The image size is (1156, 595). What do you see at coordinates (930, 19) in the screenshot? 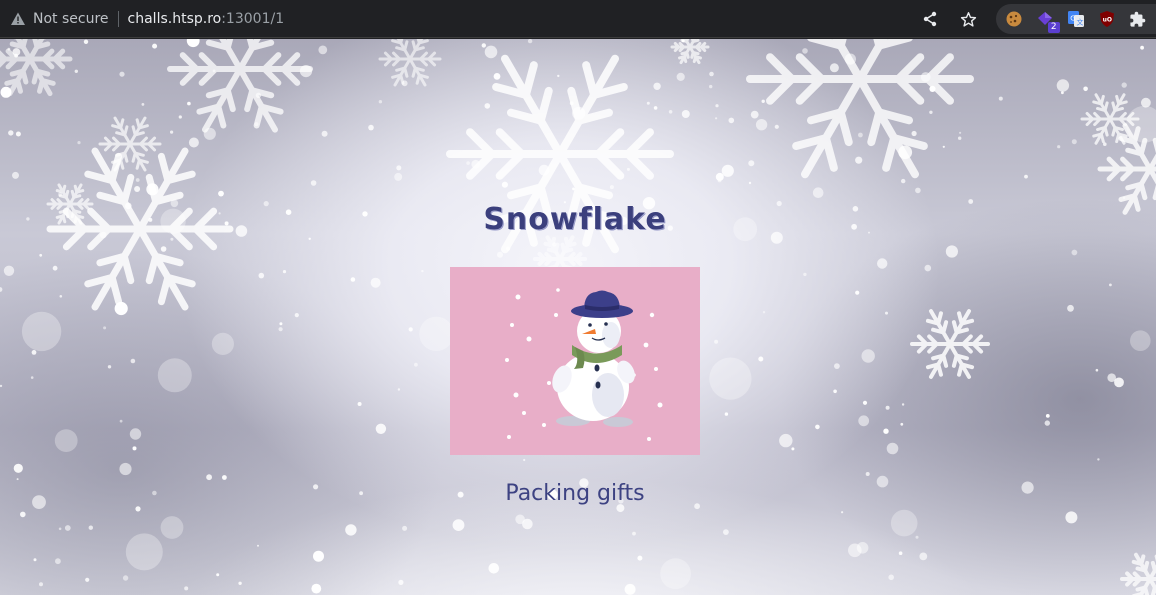
I see `share-icon` at bounding box center [930, 19].